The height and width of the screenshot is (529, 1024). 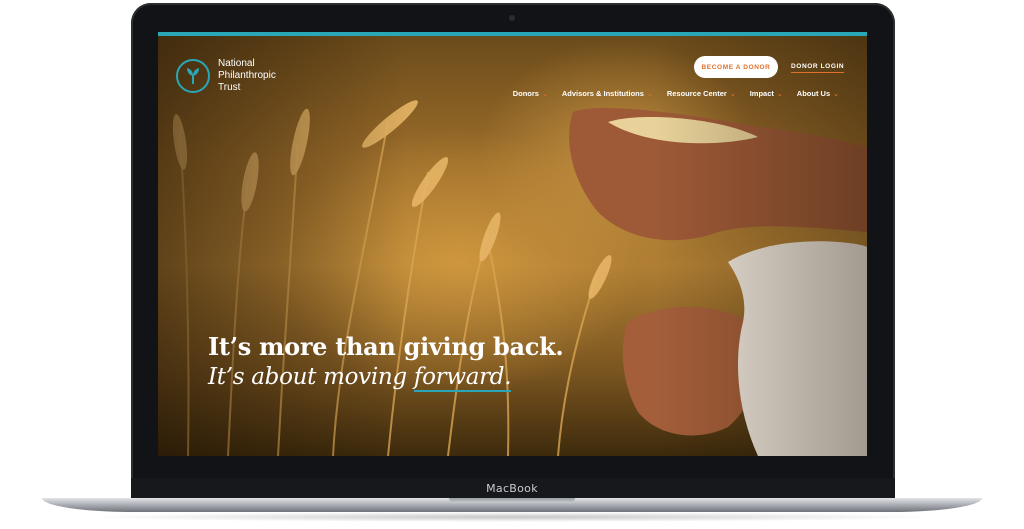 What do you see at coordinates (761, 93) in the screenshot?
I see `nav-item-label: Impact` at bounding box center [761, 93].